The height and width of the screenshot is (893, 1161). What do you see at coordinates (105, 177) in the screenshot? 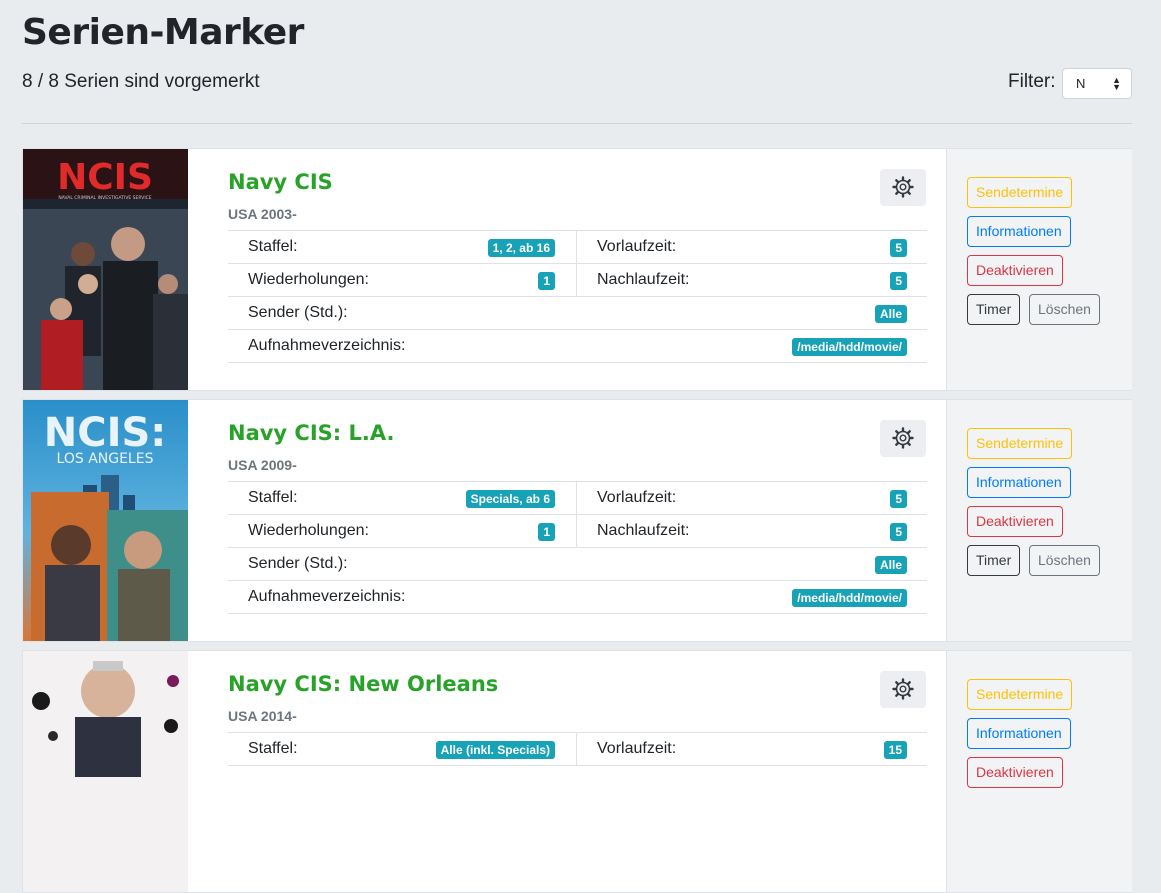
I see `poster-logo: NCIS` at bounding box center [105, 177].